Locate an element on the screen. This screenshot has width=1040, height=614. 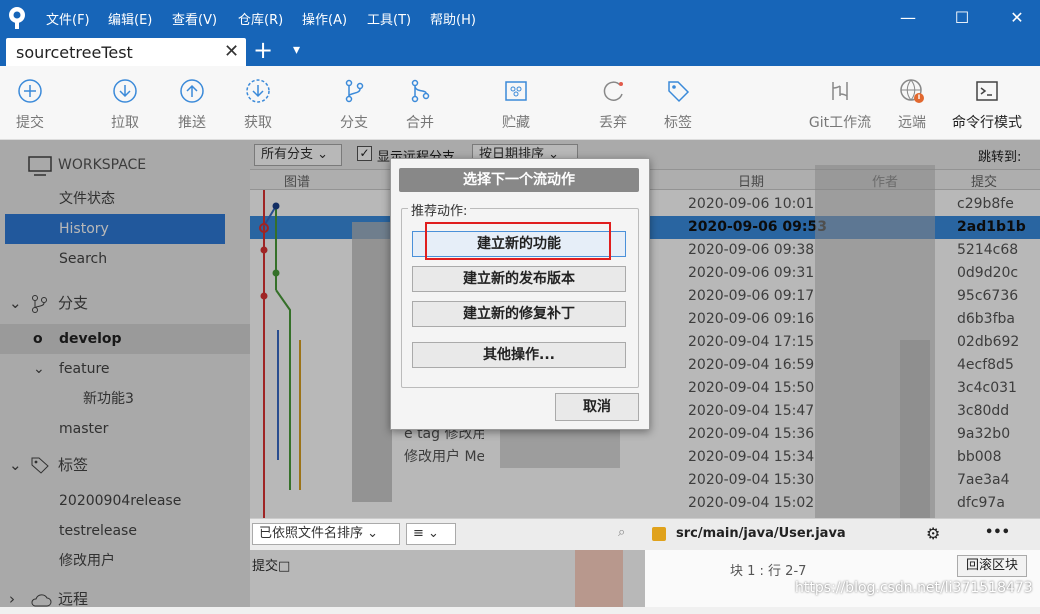
menu-help: 帮助(H) is located at coordinates (453, 18).